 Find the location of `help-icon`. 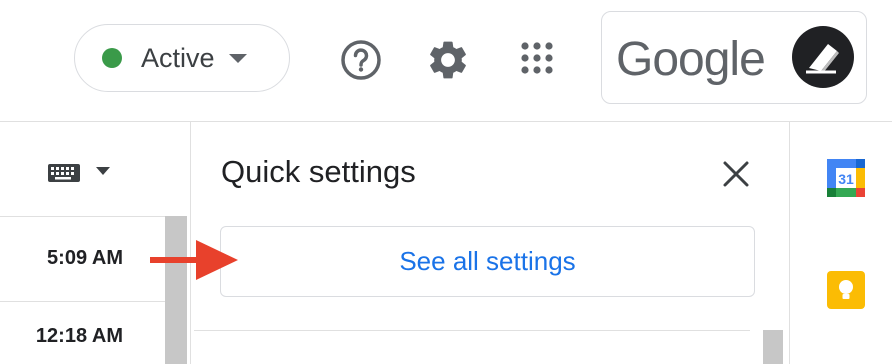

help-icon is located at coordinates (361, 60).